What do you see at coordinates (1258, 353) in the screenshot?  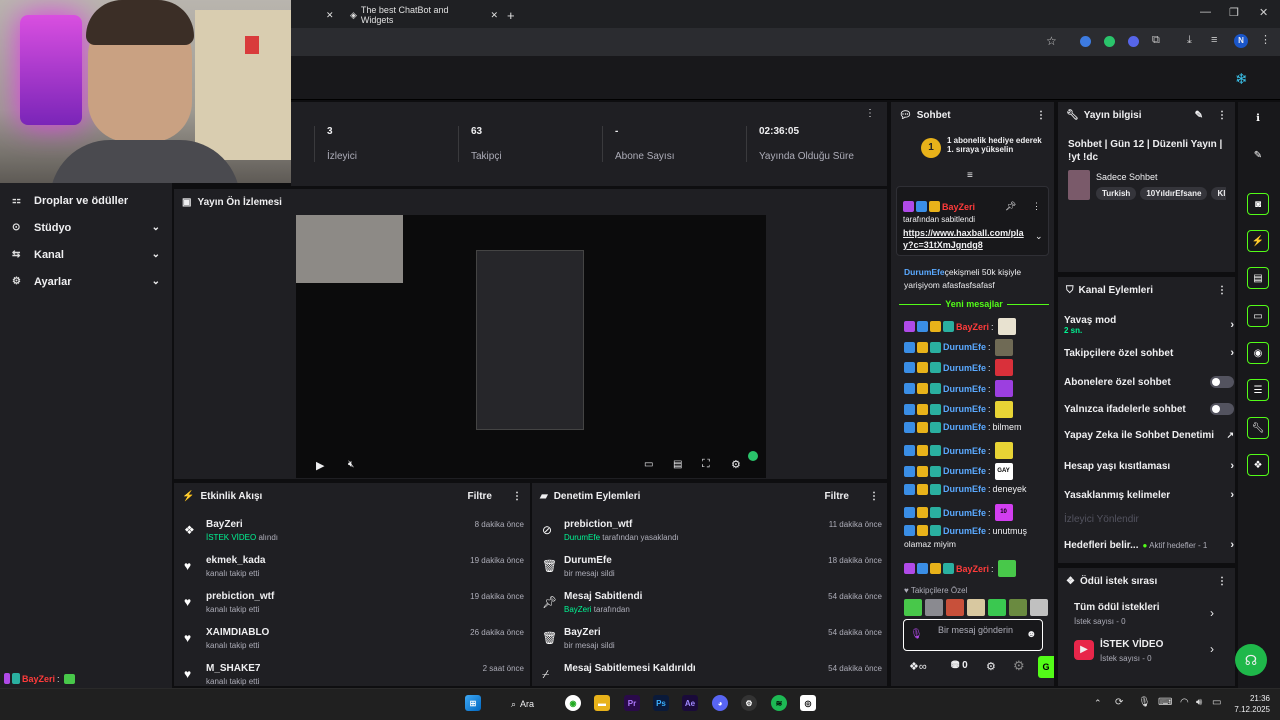 I see `broadcast-icon: ◉` at bounding box center [1258, 353].